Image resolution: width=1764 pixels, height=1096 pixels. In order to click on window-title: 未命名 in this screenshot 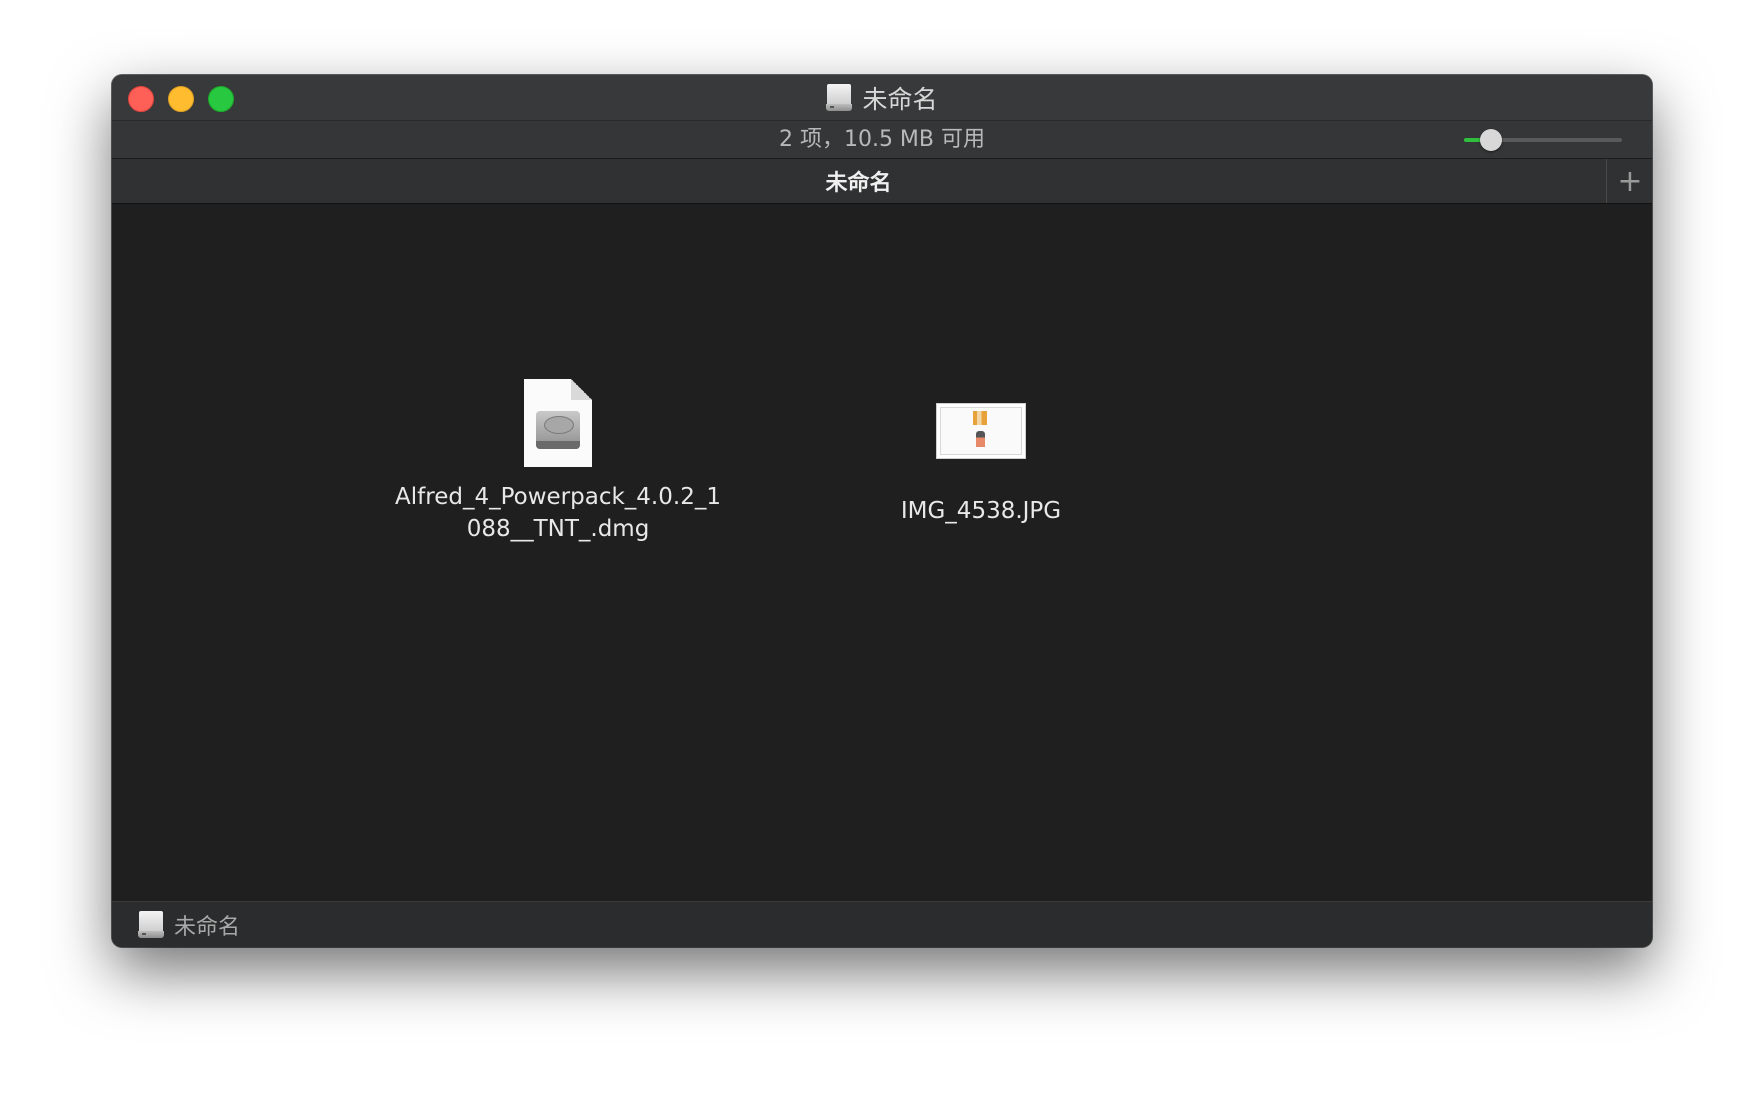, I will do `click(900, 99)`.